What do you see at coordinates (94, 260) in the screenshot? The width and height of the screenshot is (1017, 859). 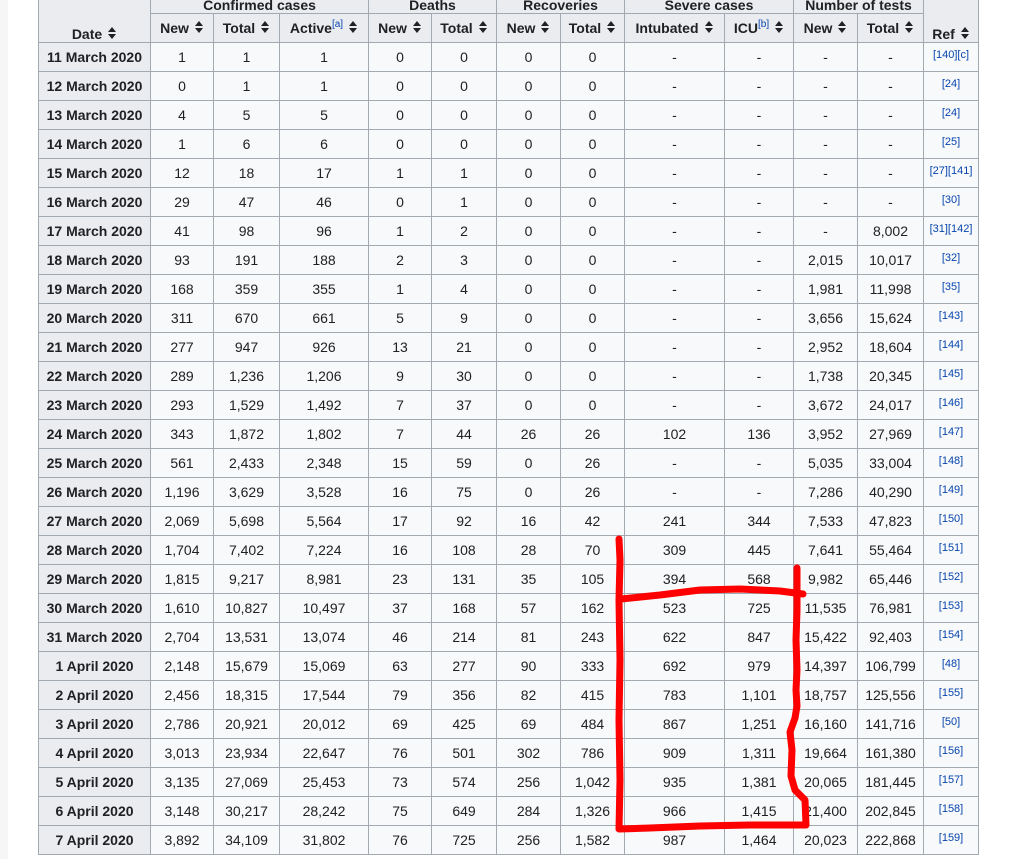 I see `row-date: 18 March 2020` at bounding box center [94, 260].